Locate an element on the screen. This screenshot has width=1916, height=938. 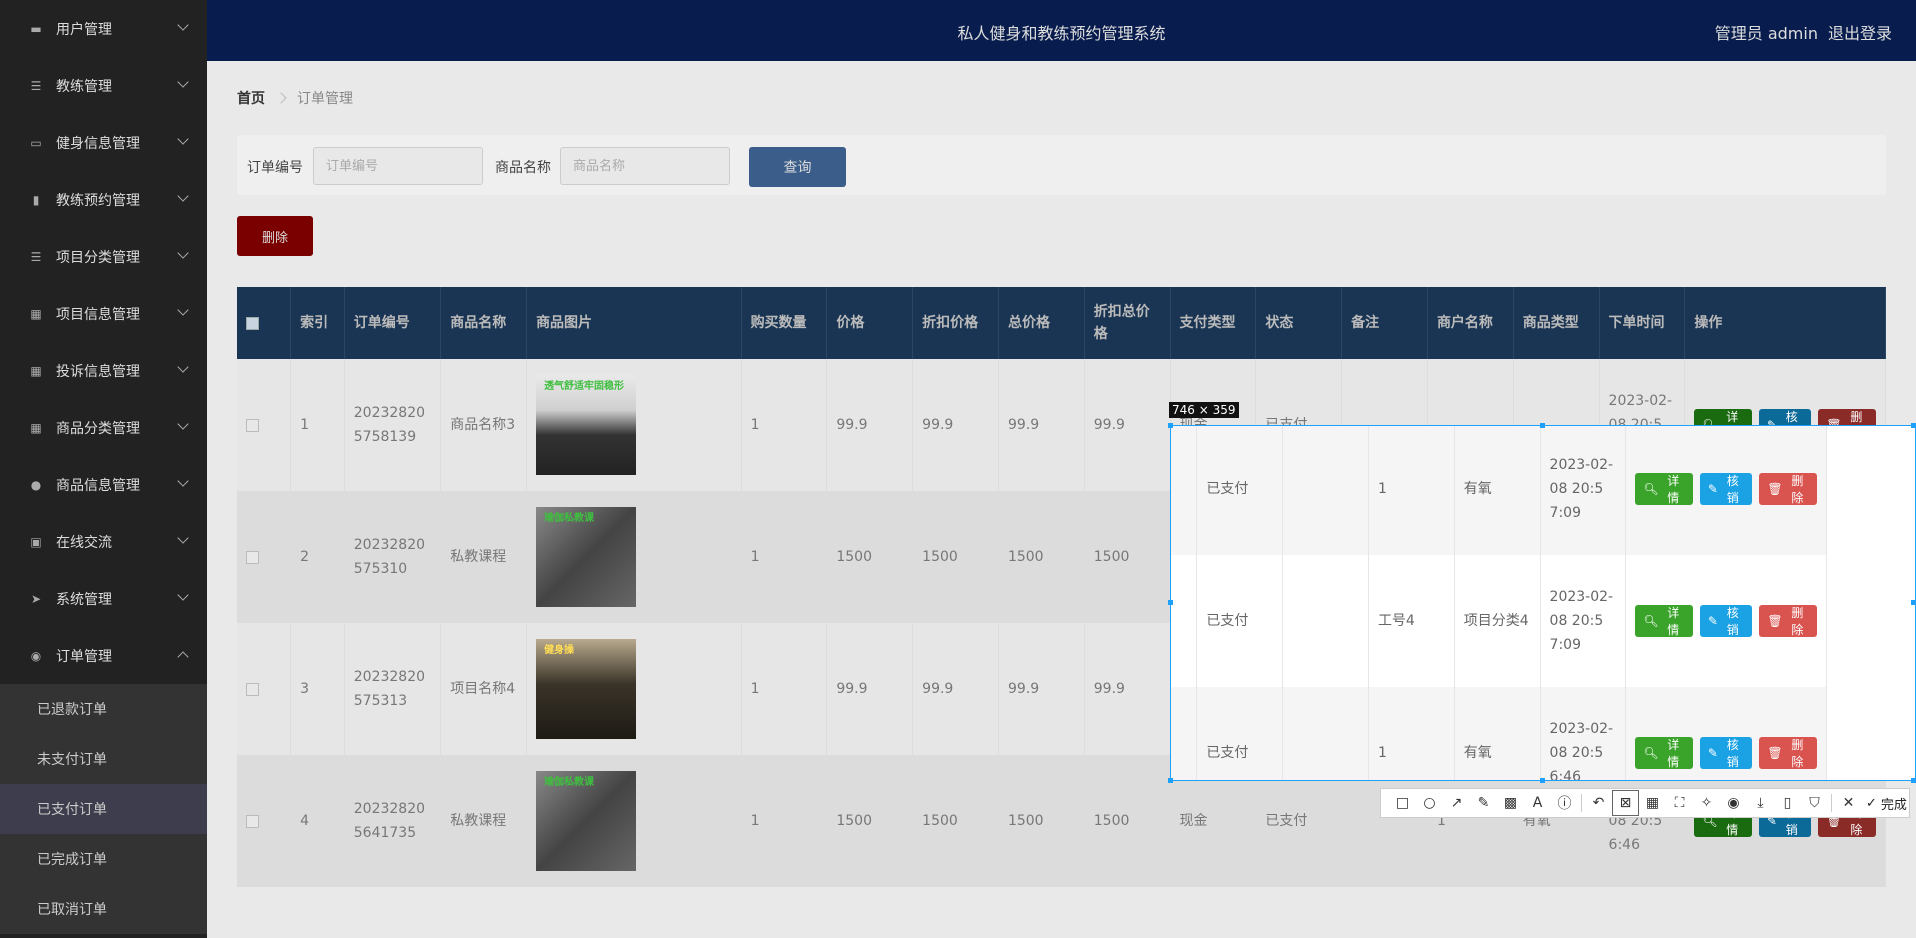
sidebar-item: ➤ 系统管理 is located at coordinates (103, 598).